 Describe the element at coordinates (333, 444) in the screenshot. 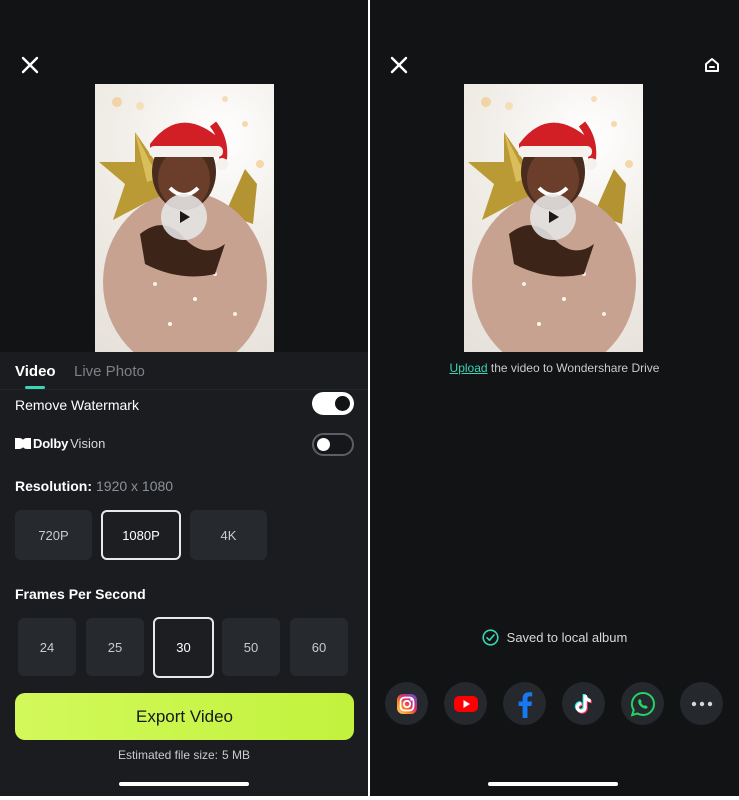

I see `dolby-vision-toggle` at that location.